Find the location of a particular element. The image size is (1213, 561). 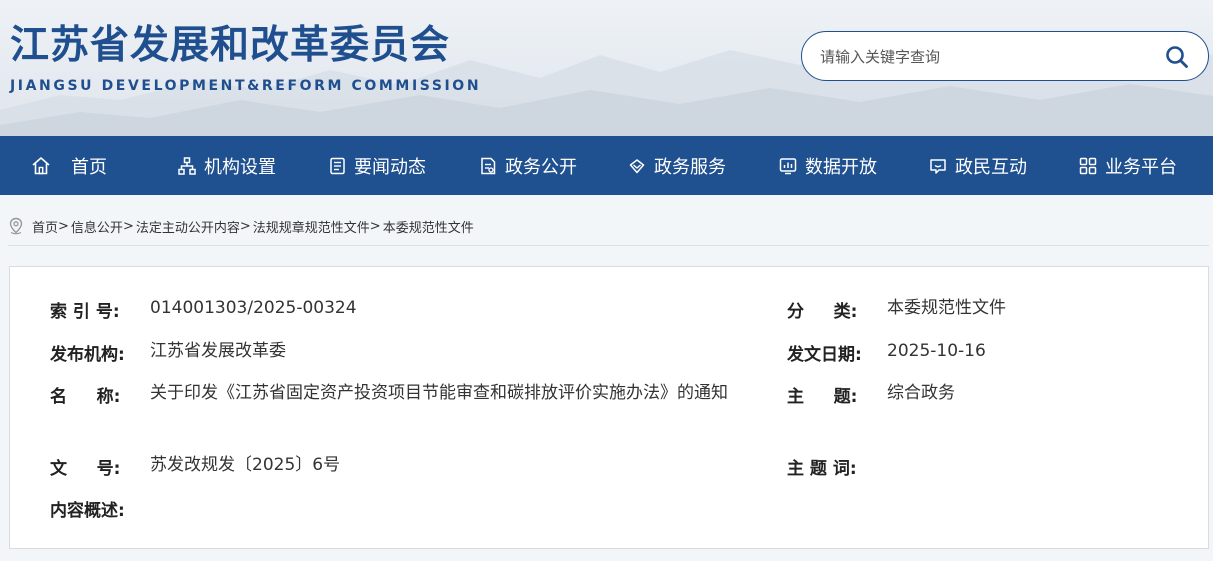

document-icon is located at coordinates (488, 165).